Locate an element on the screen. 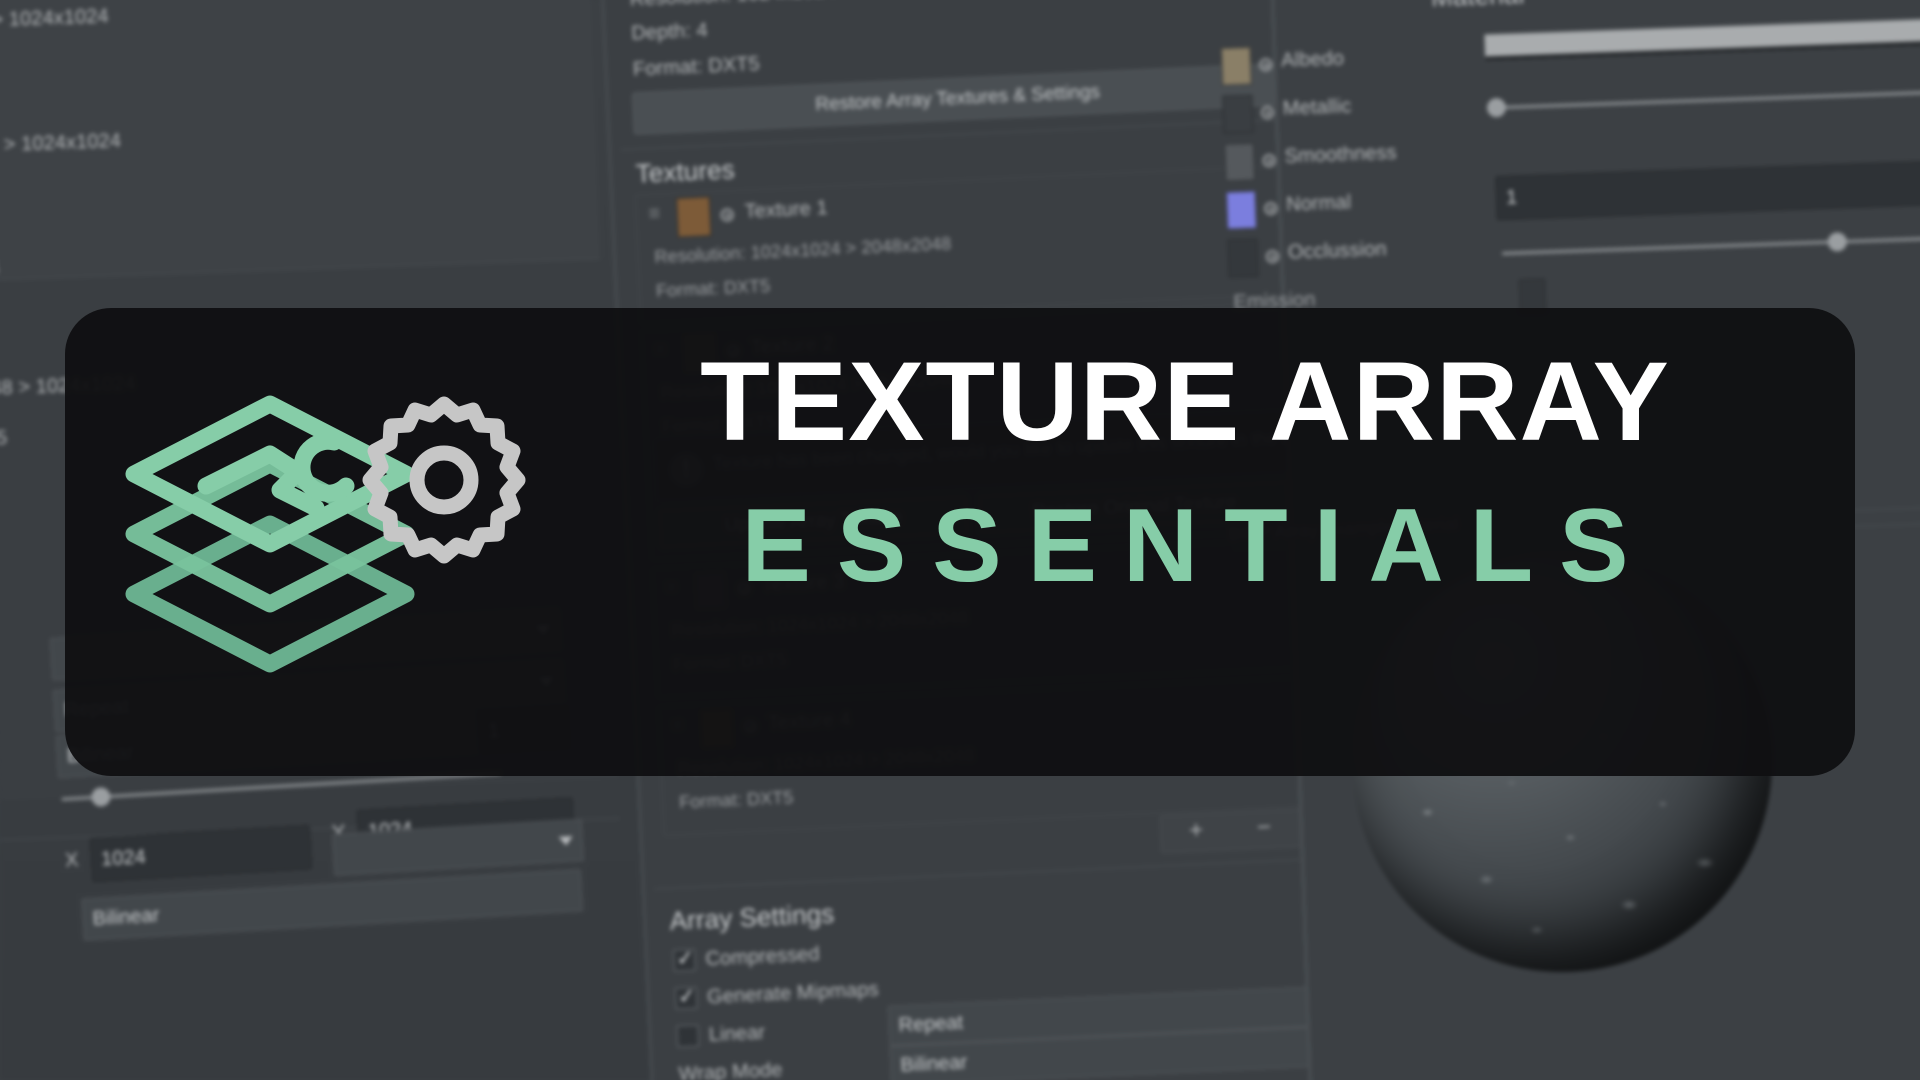 This screenshot has height=1080, width=1920. albedo-swatch is located at coordinates (1236, 66).